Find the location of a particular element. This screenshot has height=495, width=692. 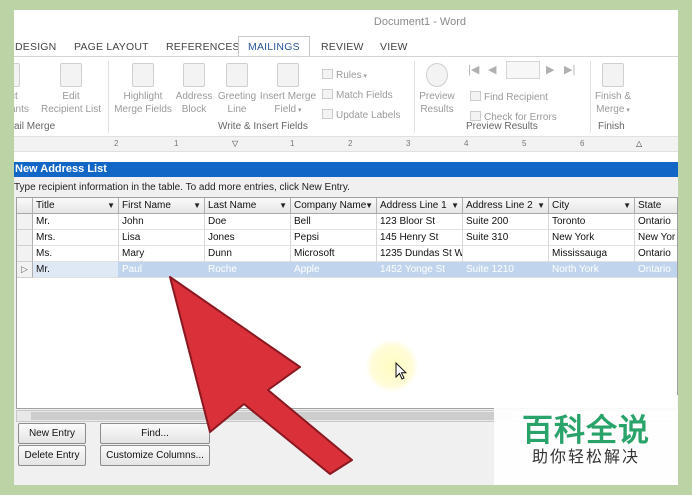

group-start-mail-merge: ail Merge is located at coordinates (35, 126).